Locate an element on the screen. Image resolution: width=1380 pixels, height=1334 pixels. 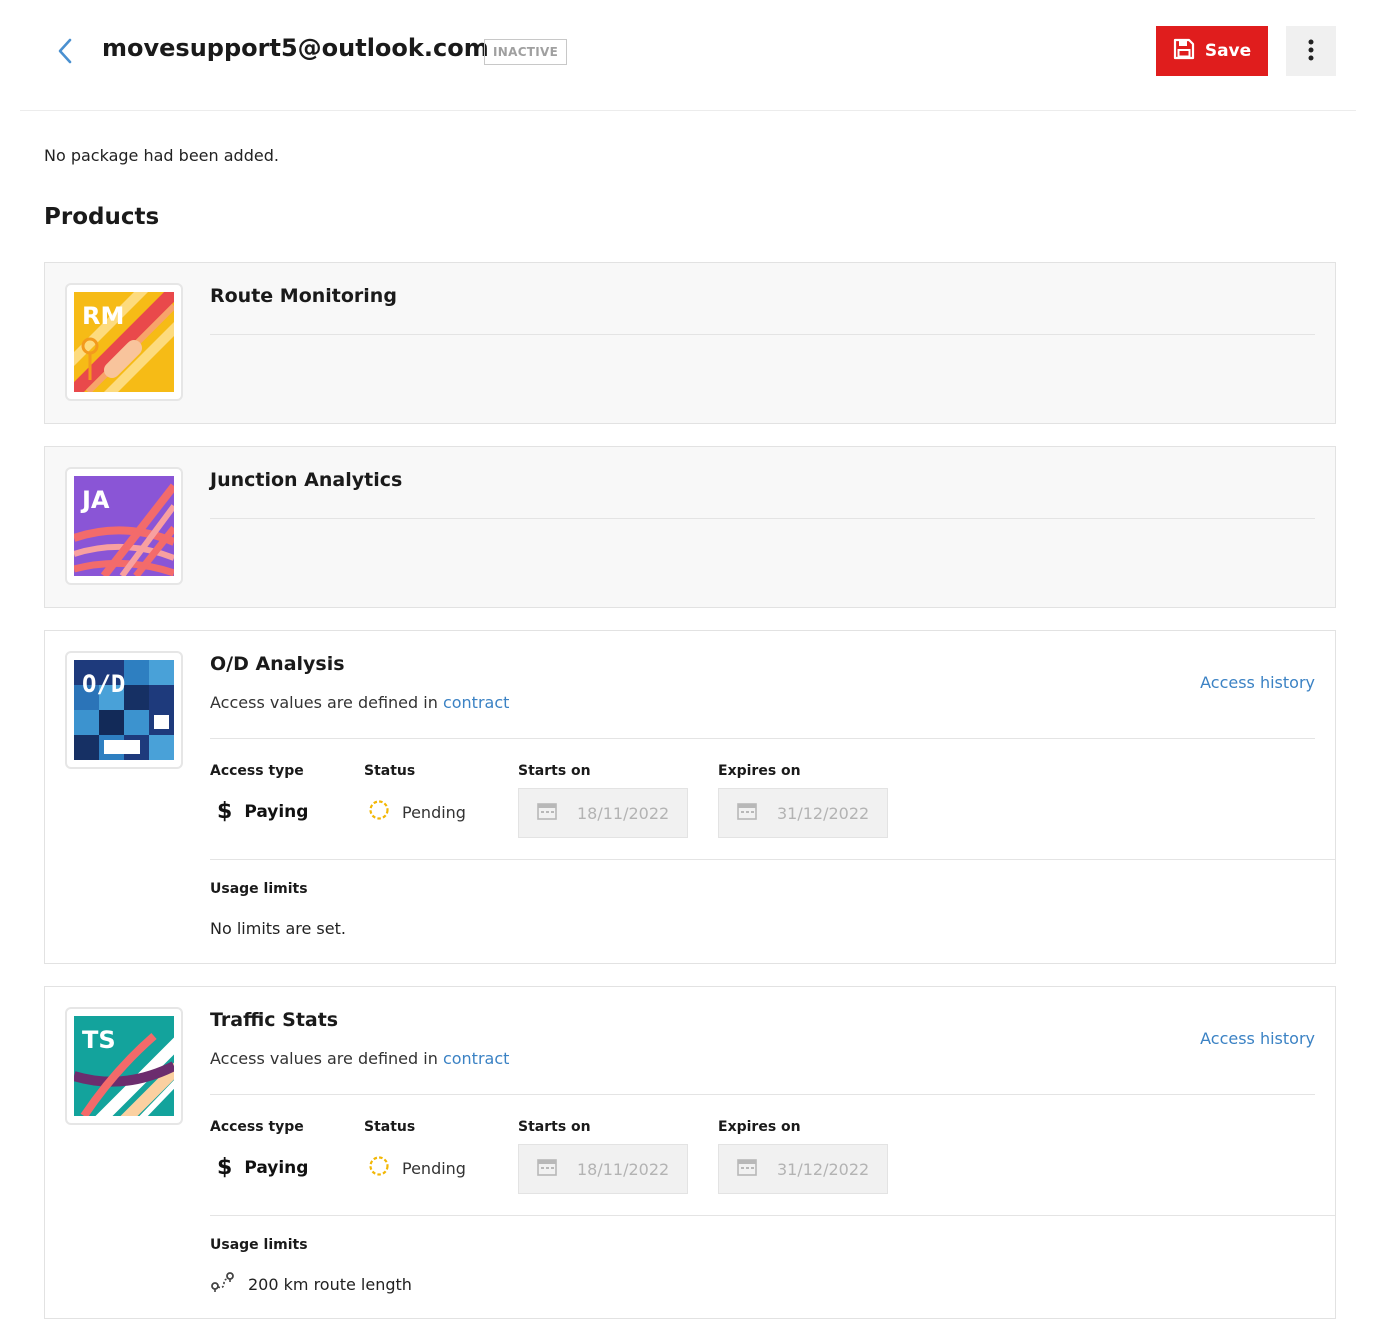
od-analysis-logo-text: O/D is located at coordinates (103, 684).